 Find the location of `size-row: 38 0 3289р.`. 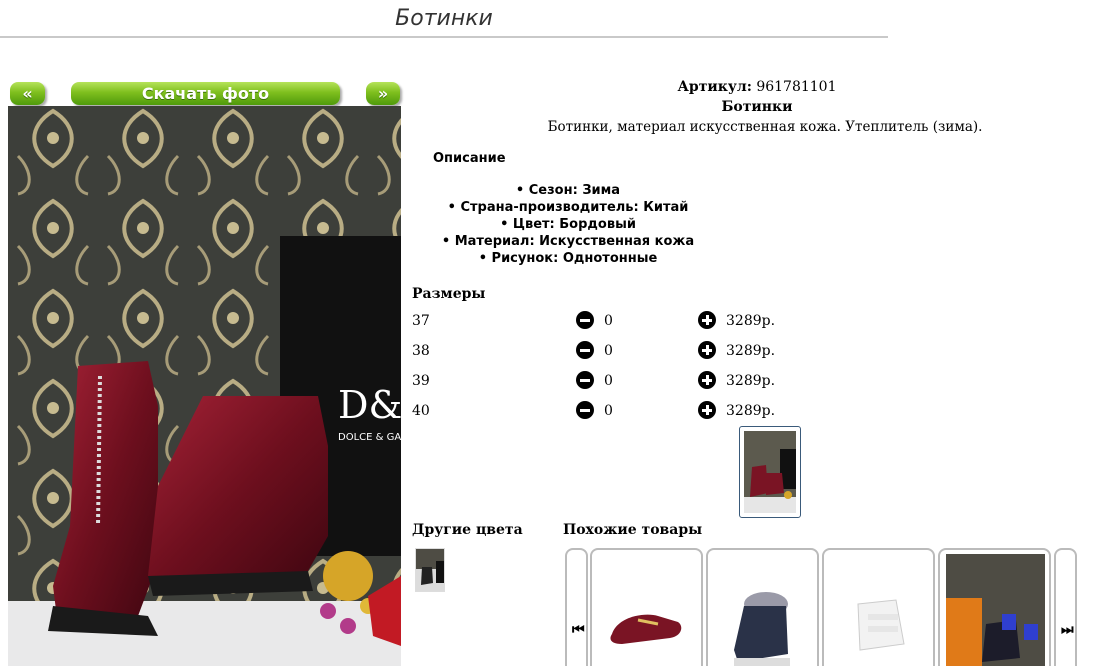

size-row: 38 0 3289р. is located at coordinates (612, 352).